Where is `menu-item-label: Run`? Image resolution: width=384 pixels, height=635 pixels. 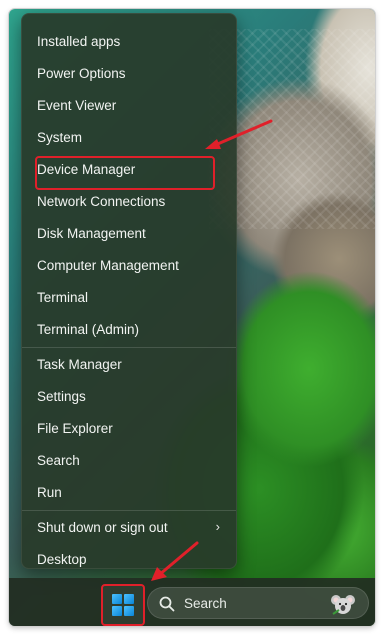 menu-item-label: Run is located at coordinates (49, 492).